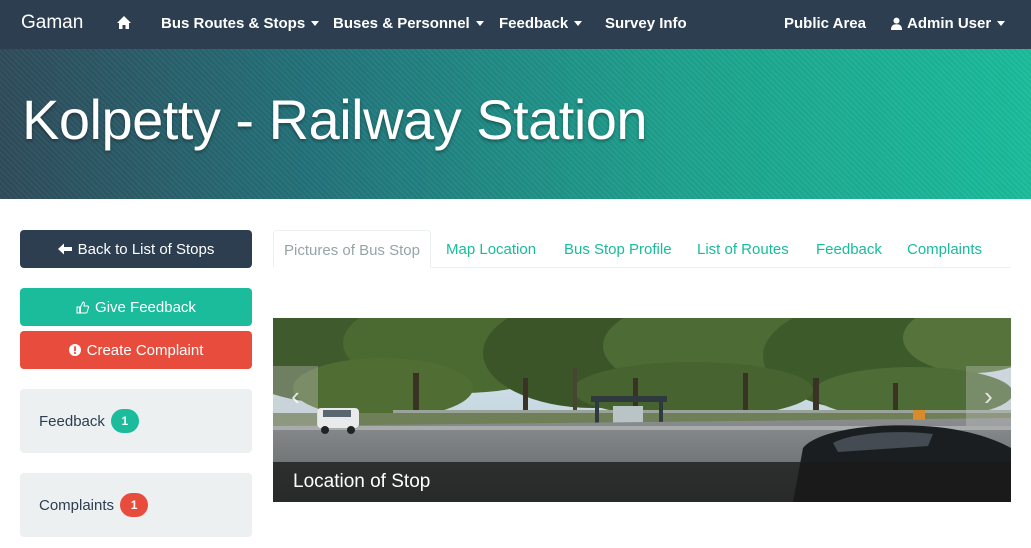 The image size is (1031, 548). Describe the element at coordinates (64, 249) in the screenshot. I see `arrow-left-icon` at that location.